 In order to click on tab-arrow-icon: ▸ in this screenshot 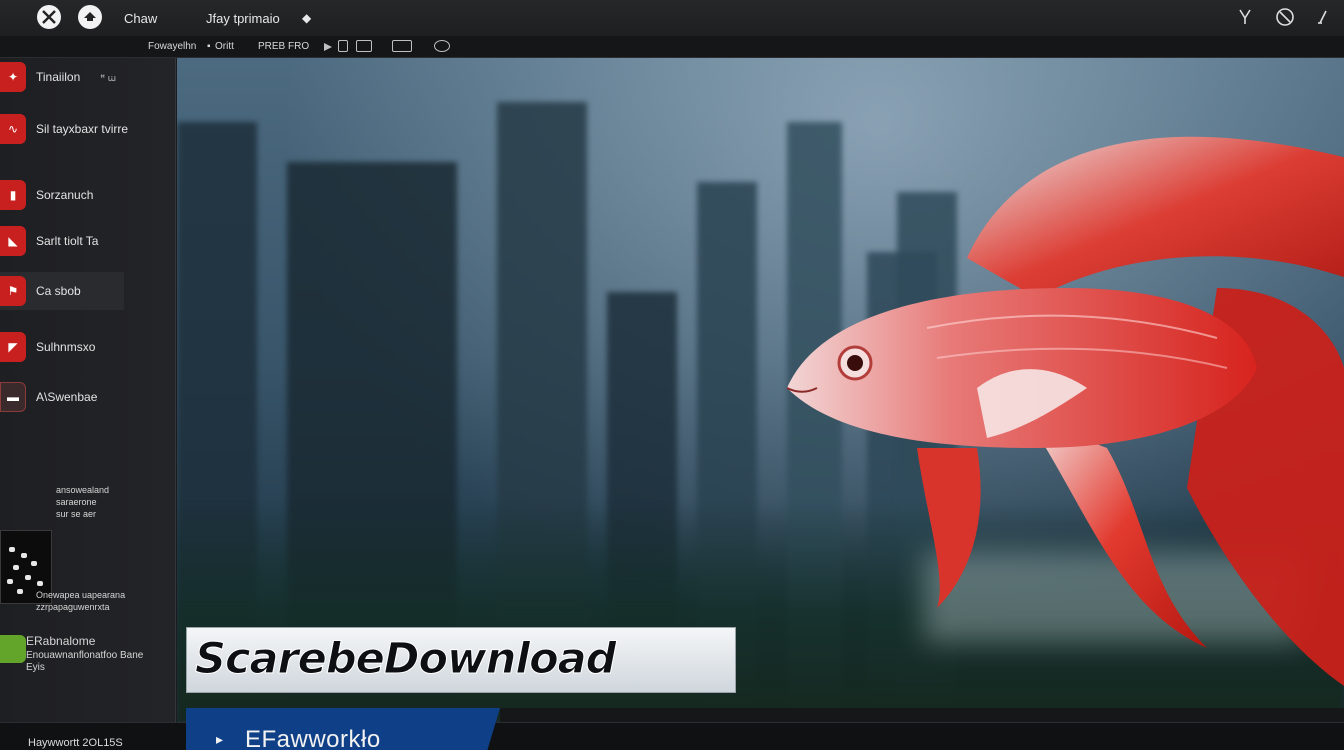, I will do `click(220, 739)`.